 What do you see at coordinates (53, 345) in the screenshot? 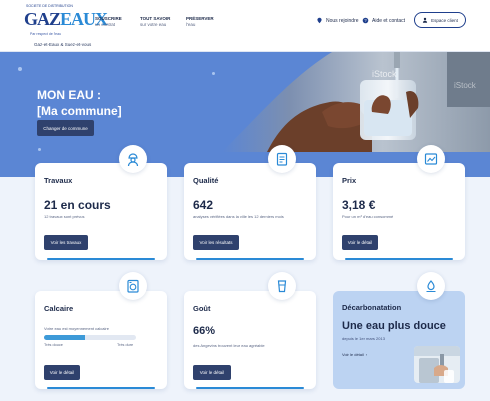
I see `scale-min-label: Très douce` at bounding box center [53, 345].